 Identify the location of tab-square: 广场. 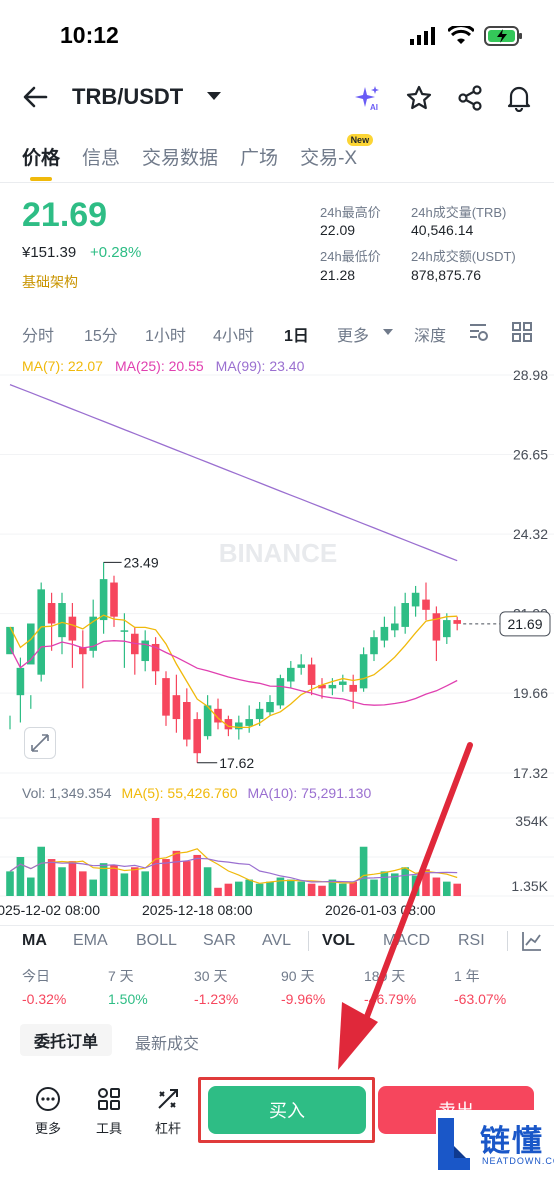
(259, 156).